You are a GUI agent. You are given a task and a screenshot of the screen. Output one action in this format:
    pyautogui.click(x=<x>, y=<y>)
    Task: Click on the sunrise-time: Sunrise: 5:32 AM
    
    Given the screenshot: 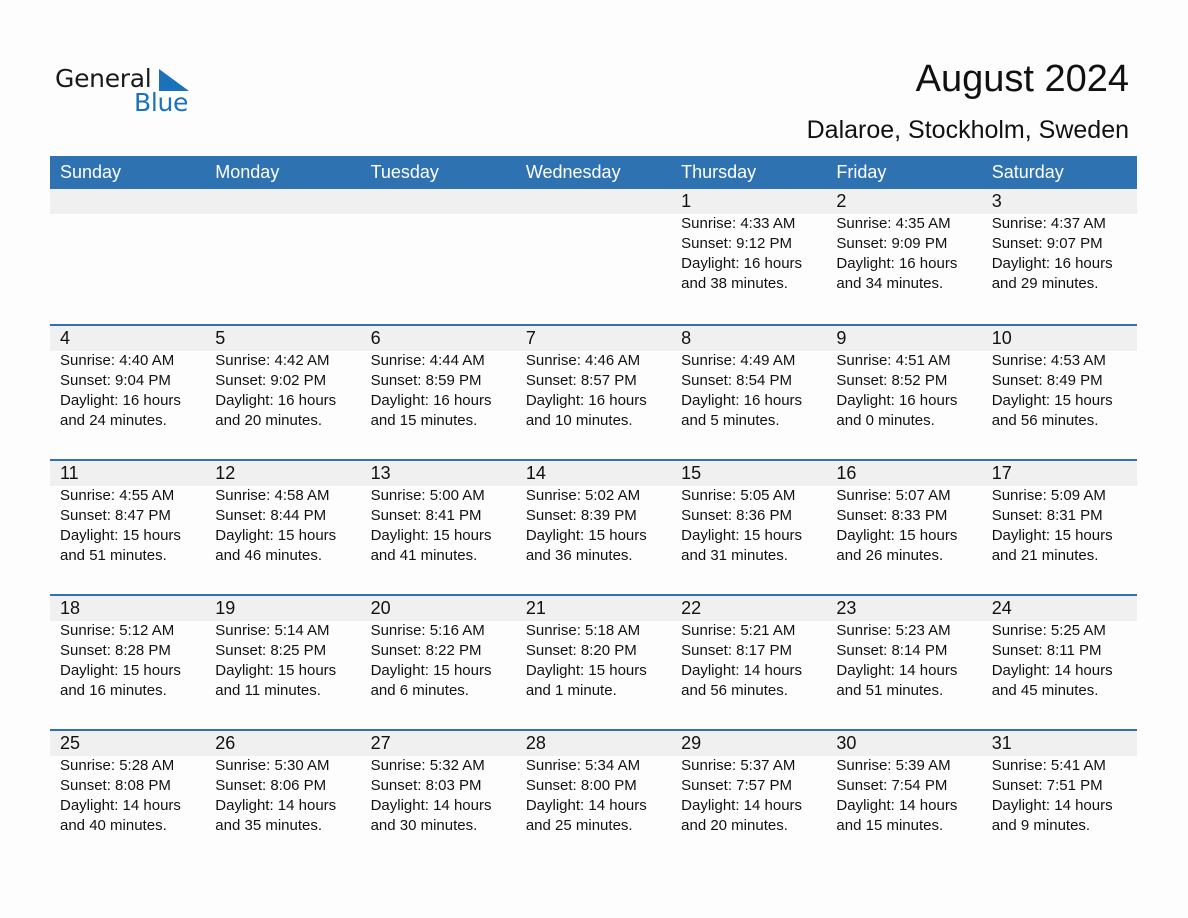 What is the action you would take?
    pyautogui.click(x=427, y=765)
    